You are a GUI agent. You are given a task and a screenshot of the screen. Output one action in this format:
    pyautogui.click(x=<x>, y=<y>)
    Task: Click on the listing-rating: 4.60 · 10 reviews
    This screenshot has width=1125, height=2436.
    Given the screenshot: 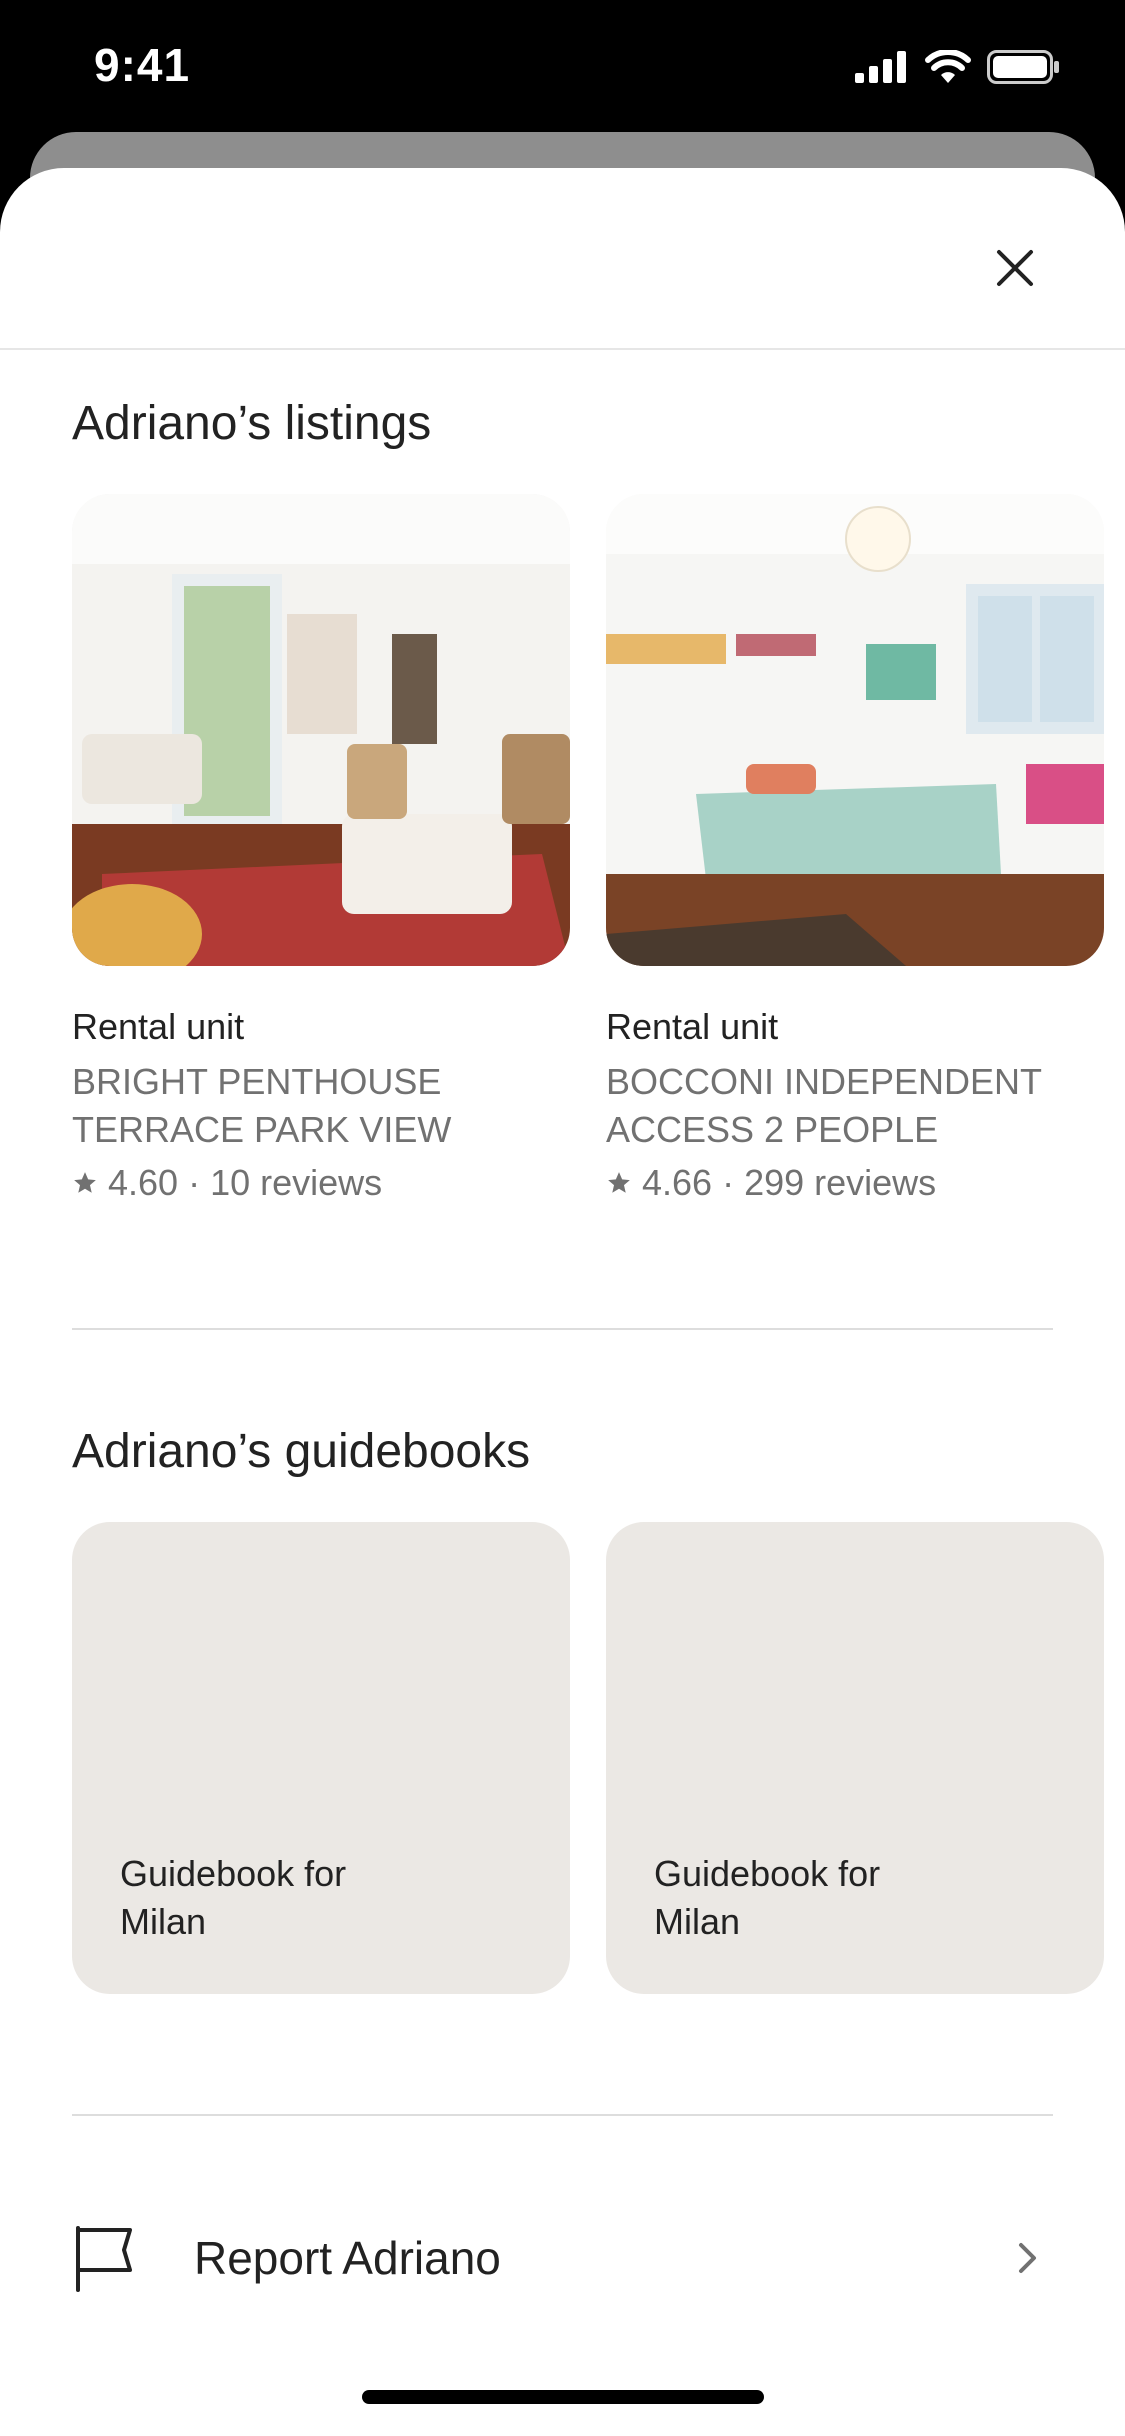 What is the action you would take?
    pyautogui.click(x=321, y=1183)
    